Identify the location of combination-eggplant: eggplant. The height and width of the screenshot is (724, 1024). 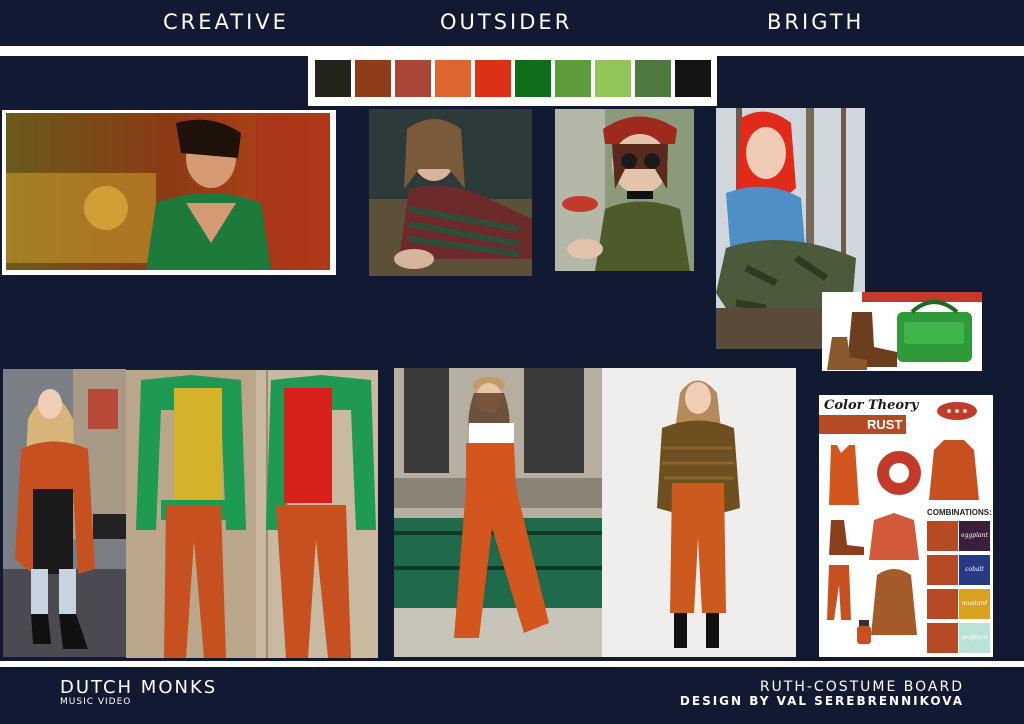
(958, 536).